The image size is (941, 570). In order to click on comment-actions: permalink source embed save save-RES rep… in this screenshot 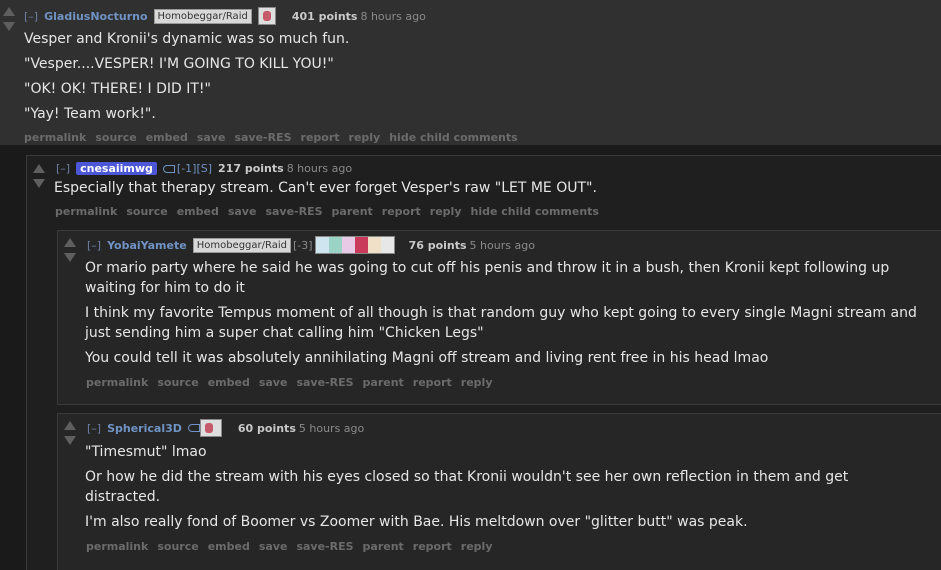, I will do `click(271, 137)`.